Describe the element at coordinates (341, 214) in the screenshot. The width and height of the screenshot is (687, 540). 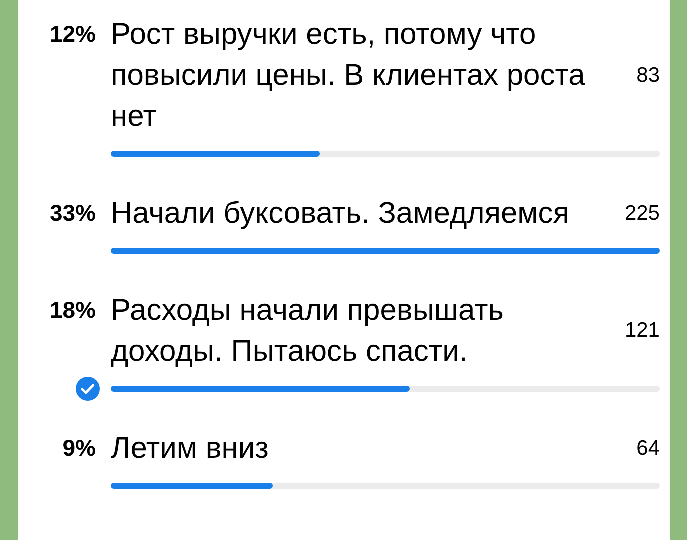
I see `option-text: Начали буксовать. Замедляемся` at that location.